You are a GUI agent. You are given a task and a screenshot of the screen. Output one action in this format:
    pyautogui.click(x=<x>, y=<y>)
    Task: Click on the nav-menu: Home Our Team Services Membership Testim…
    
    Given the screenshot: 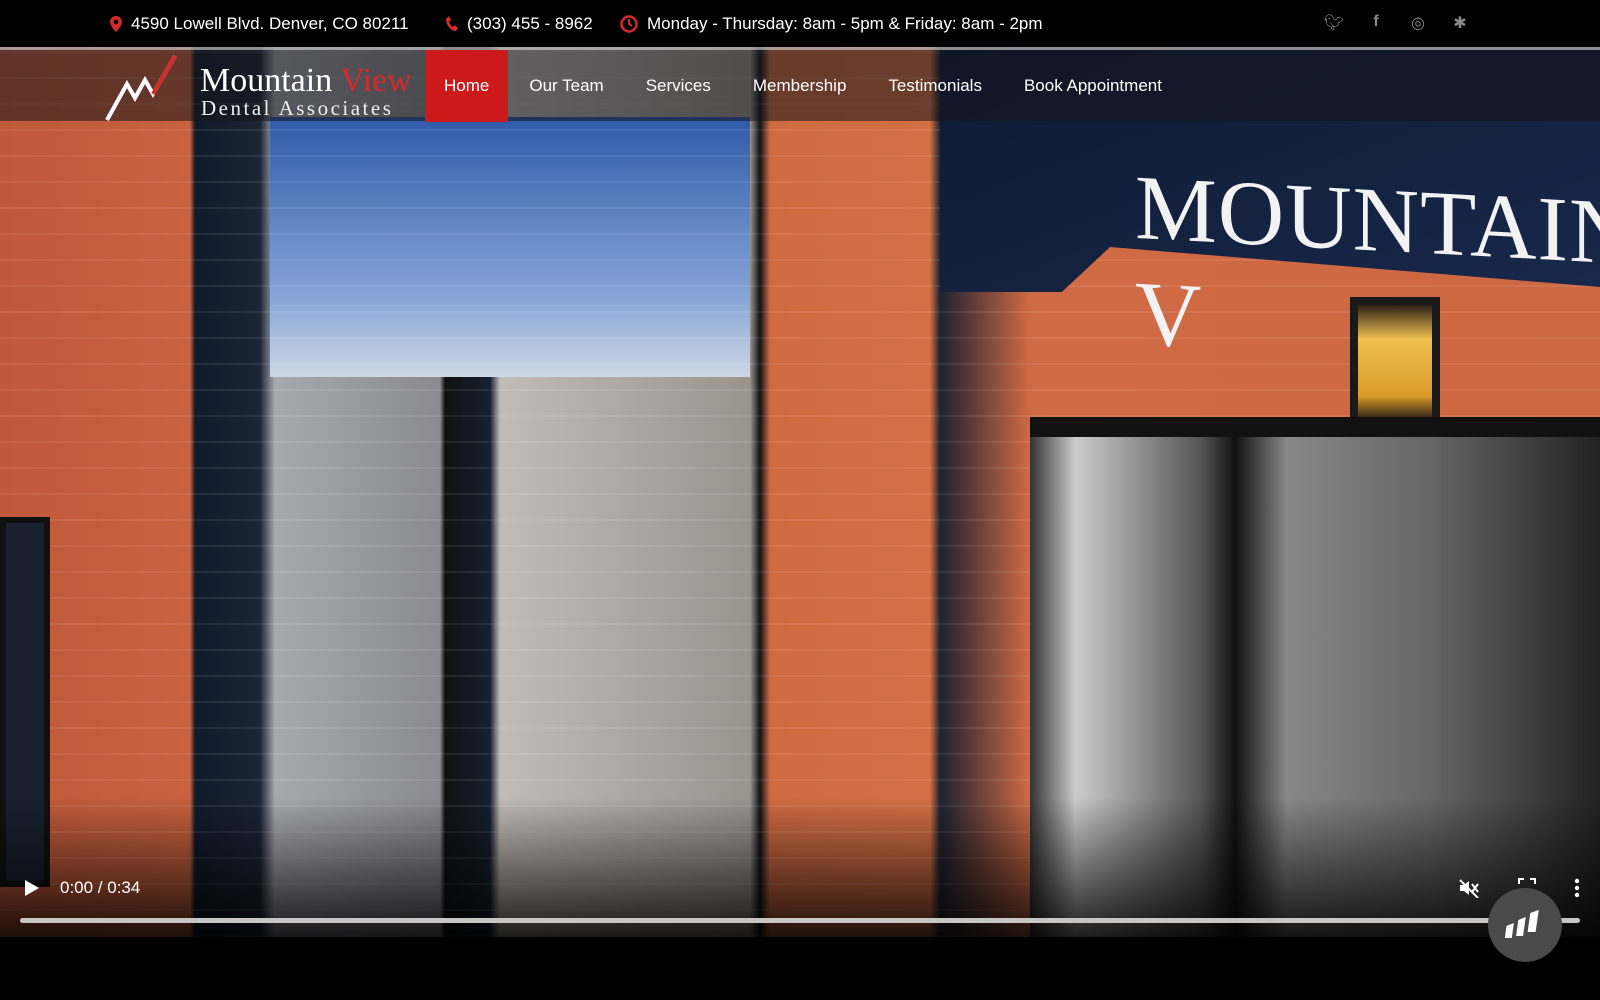 What is the action you would take?
    pyautogui.click(x=804, y=87)
    